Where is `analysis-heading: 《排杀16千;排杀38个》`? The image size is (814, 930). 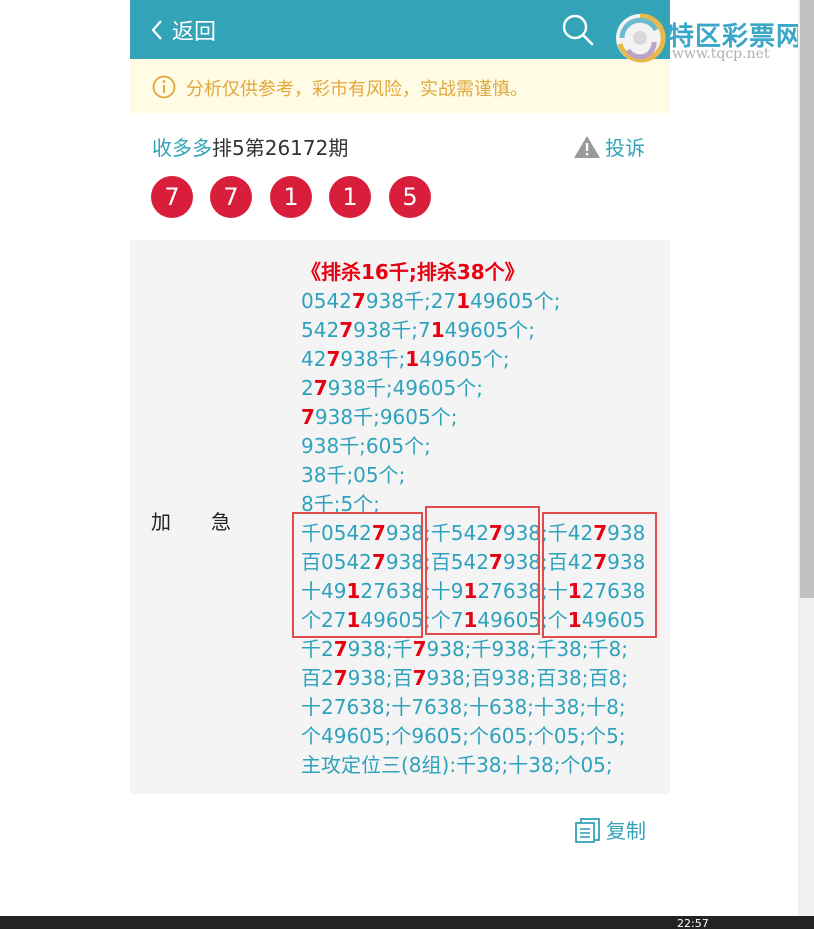
analysis-heading: 《排杀16千;排杀38个》 is located at coordinates (473, 272).